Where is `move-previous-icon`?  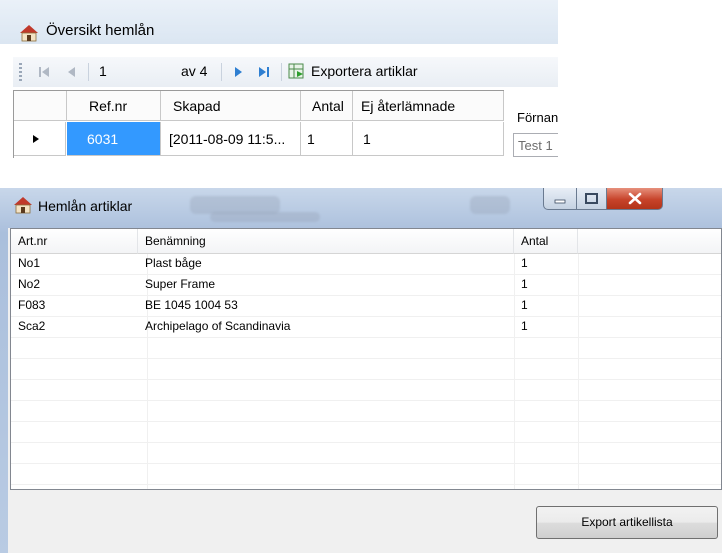 move-previous-icon is located at coordinates (72, 72).